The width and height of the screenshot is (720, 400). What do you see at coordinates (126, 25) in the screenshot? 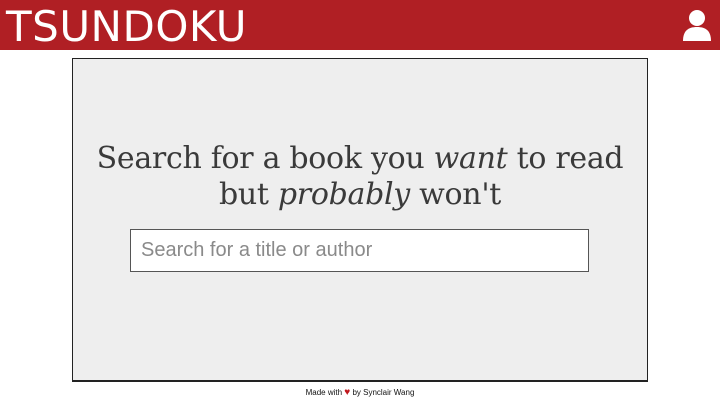
I see `site-logo-title: TSUNDOKU` at bounding box center [126, 25].